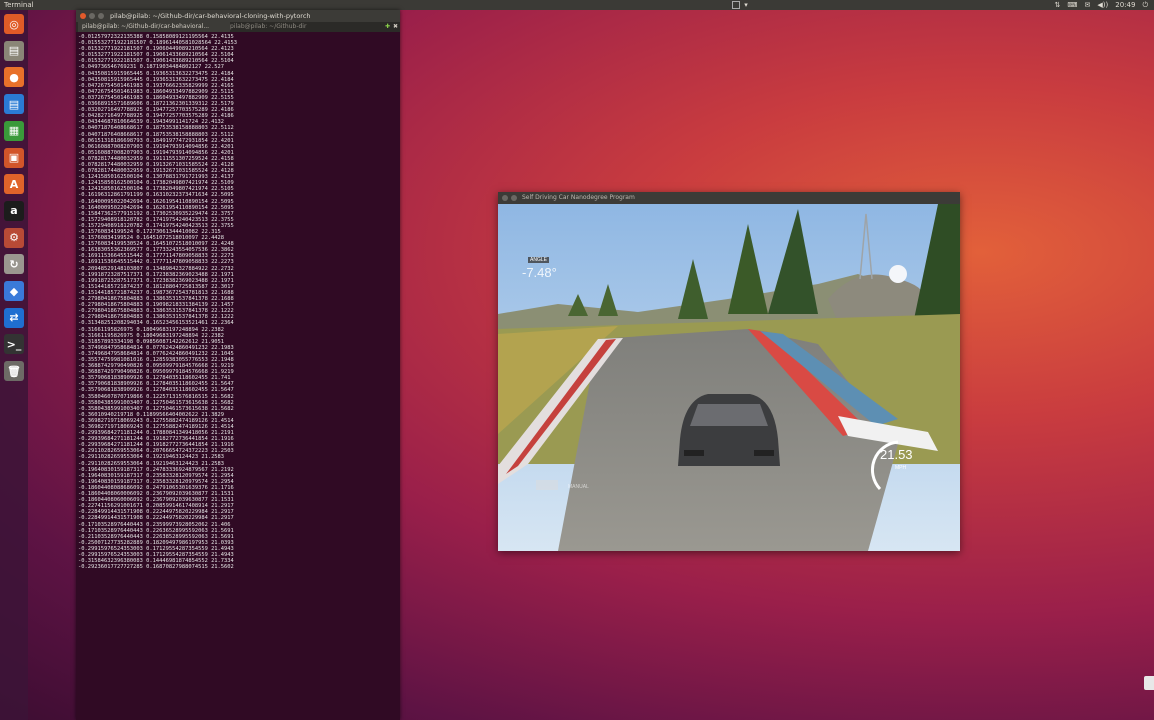 This screenshot has width=1154, height=720. Describe the element at coordinates (1072, 5) in the screenshot. I see `keyboard-icon: ⌨` at that location.